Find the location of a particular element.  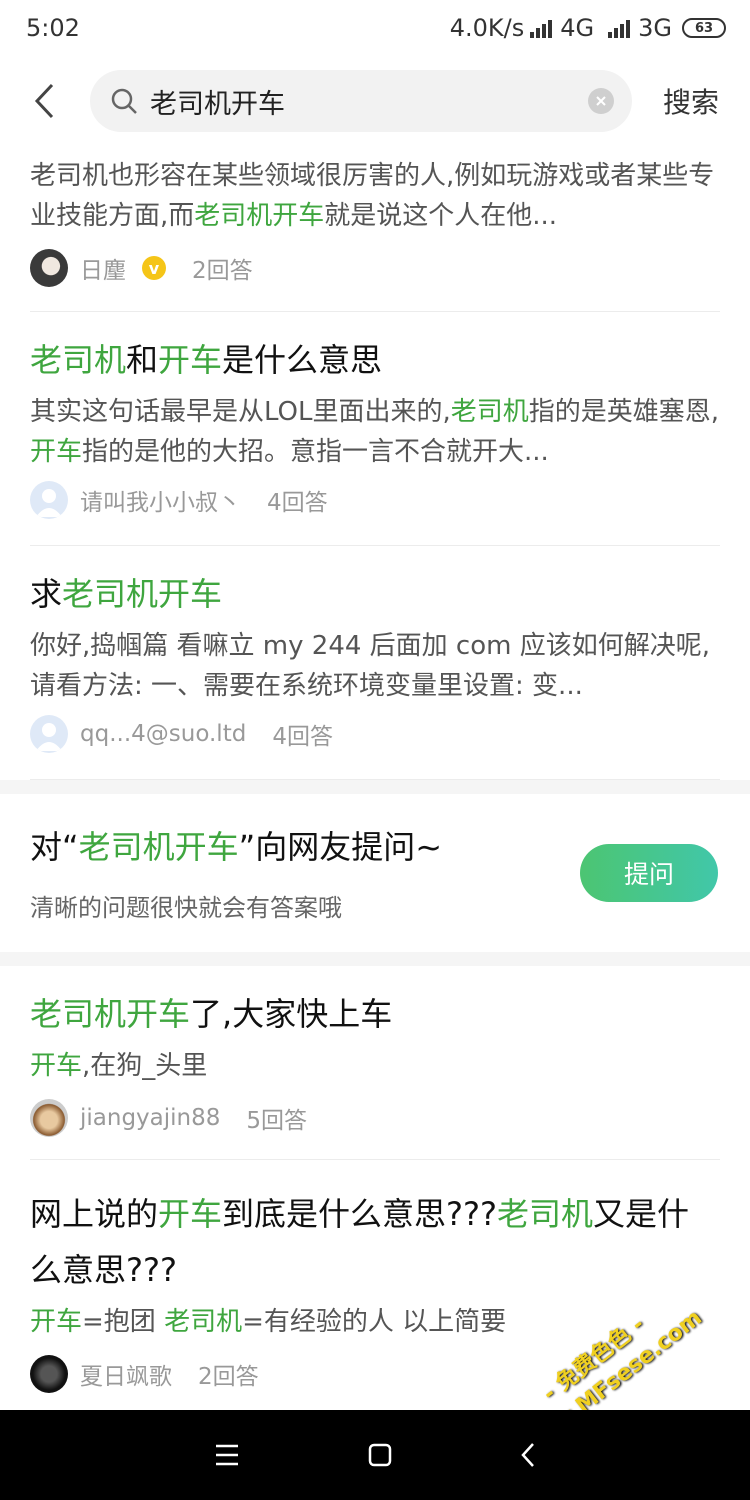

text-segment: 和 is located at coordinates (142, 360).